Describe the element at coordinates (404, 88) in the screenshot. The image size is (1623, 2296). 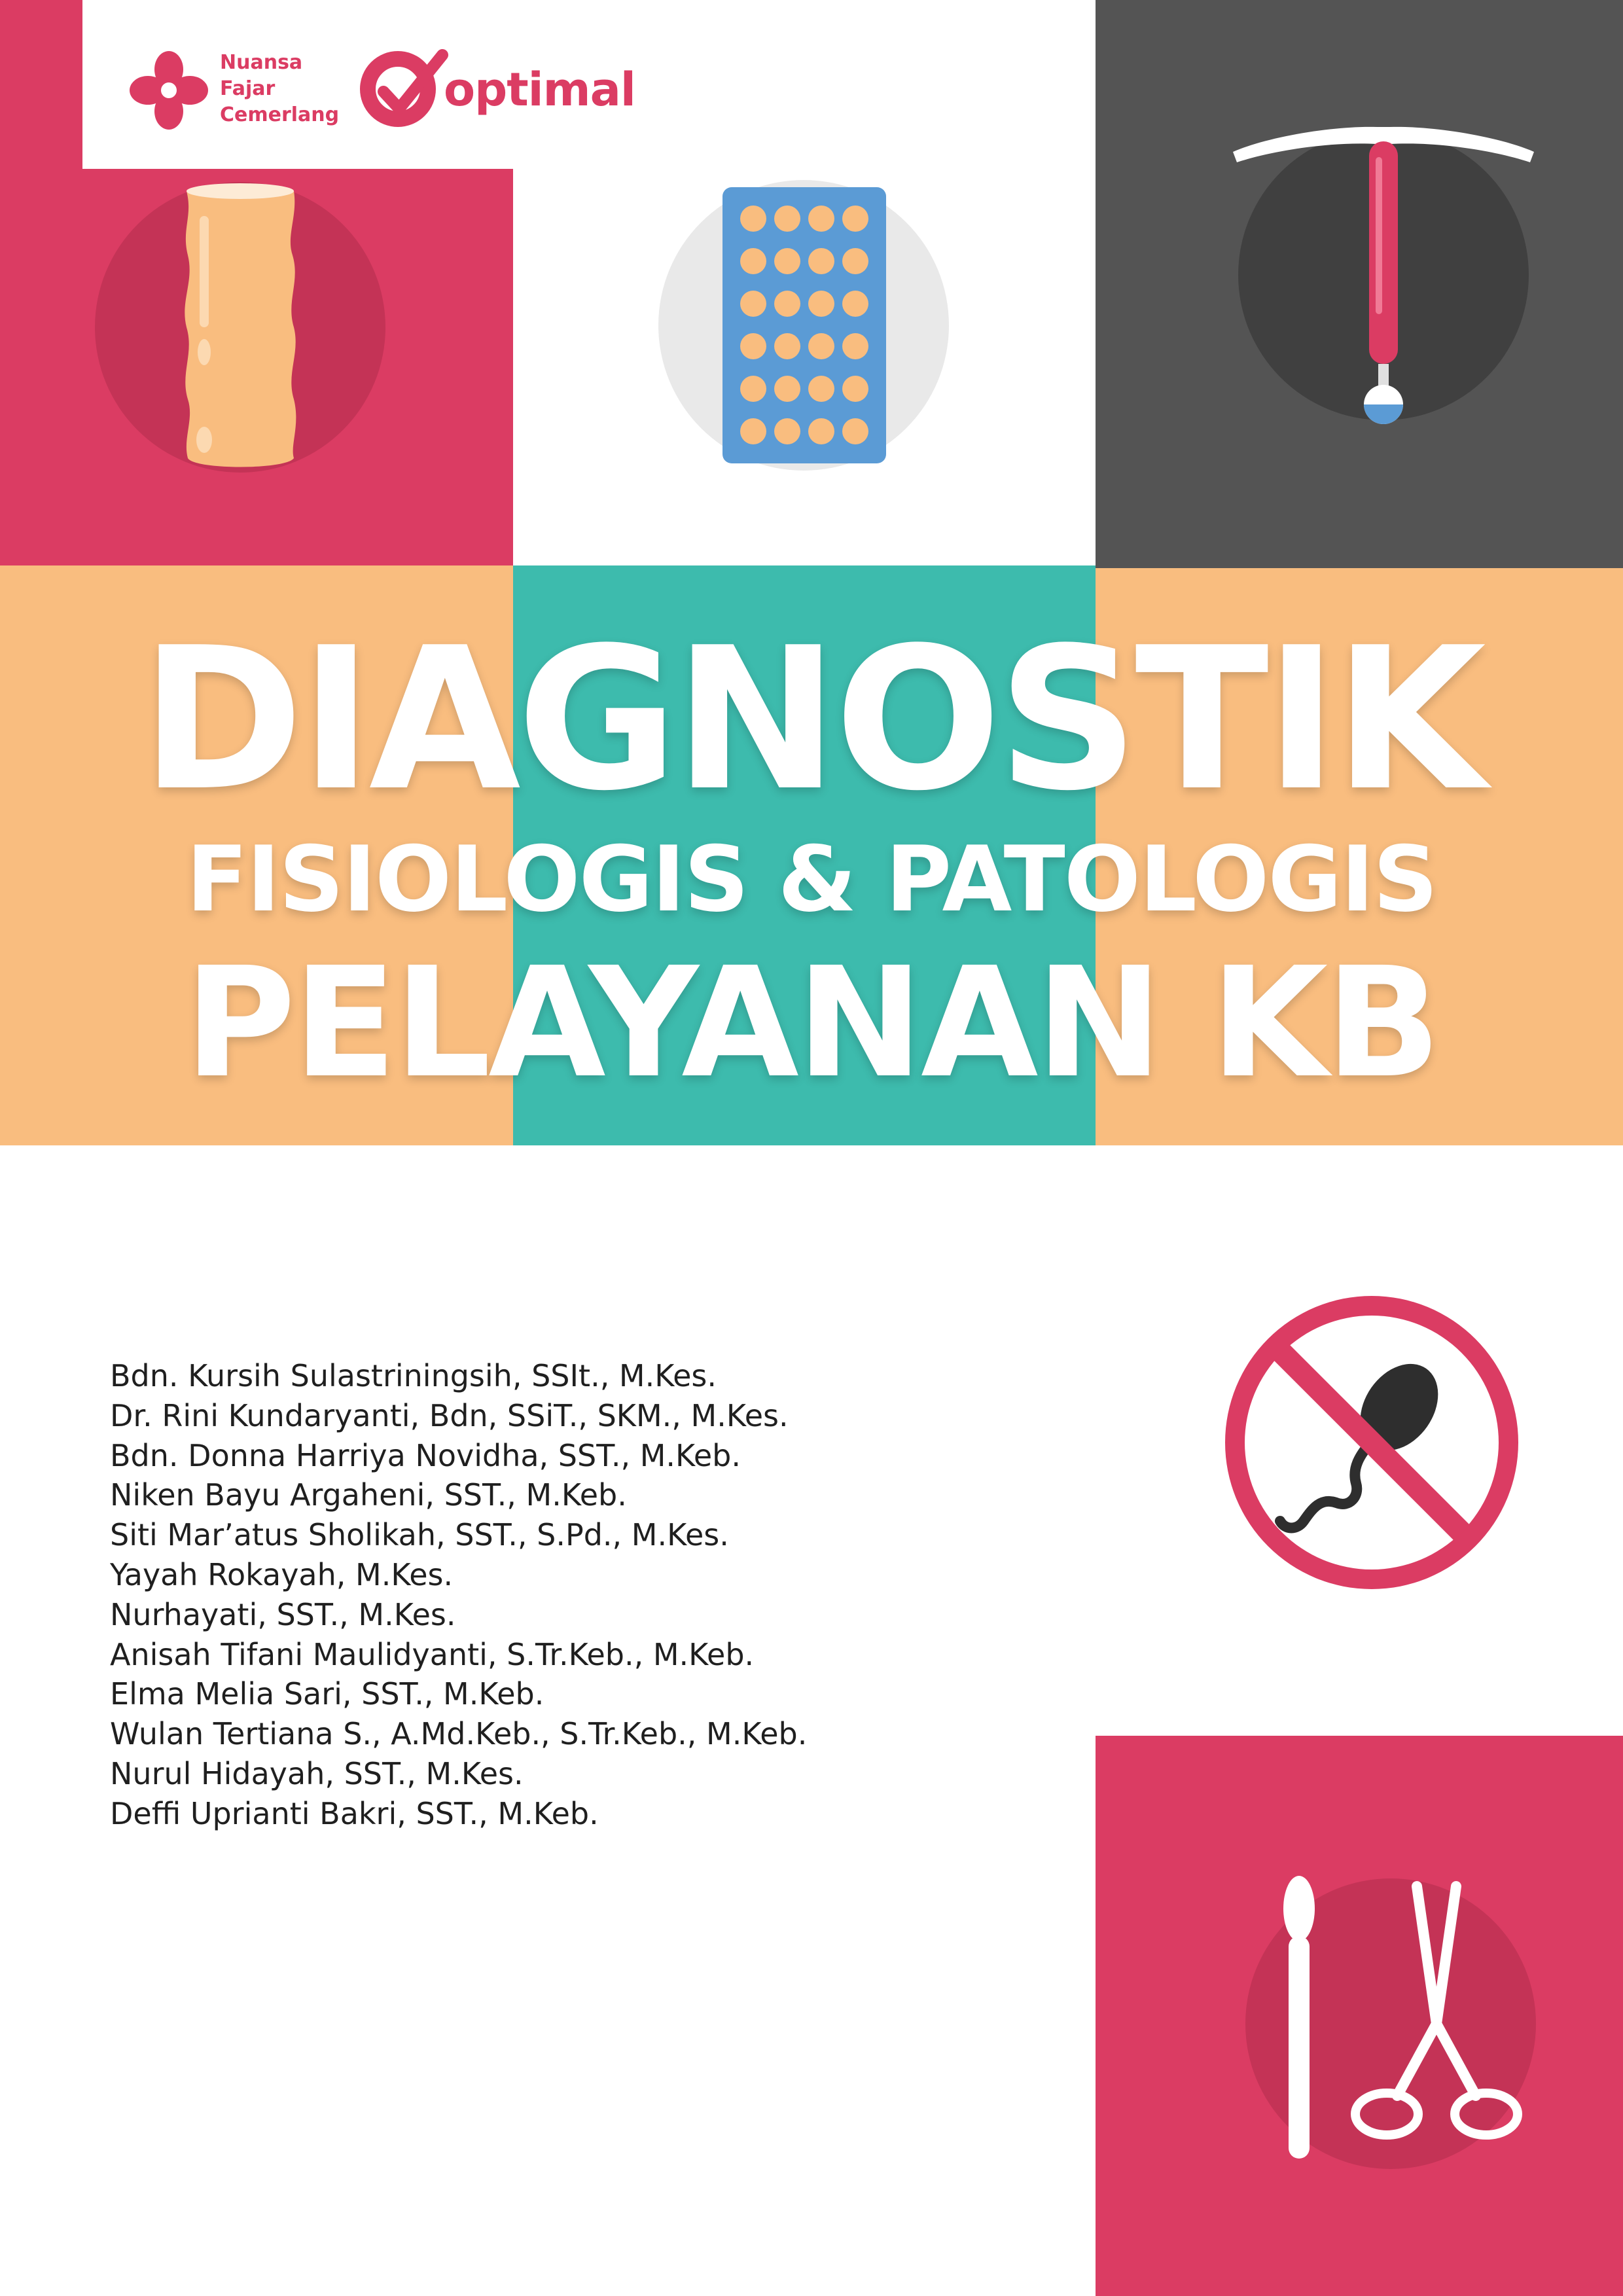
I see `optimal-o-icon` at that location.